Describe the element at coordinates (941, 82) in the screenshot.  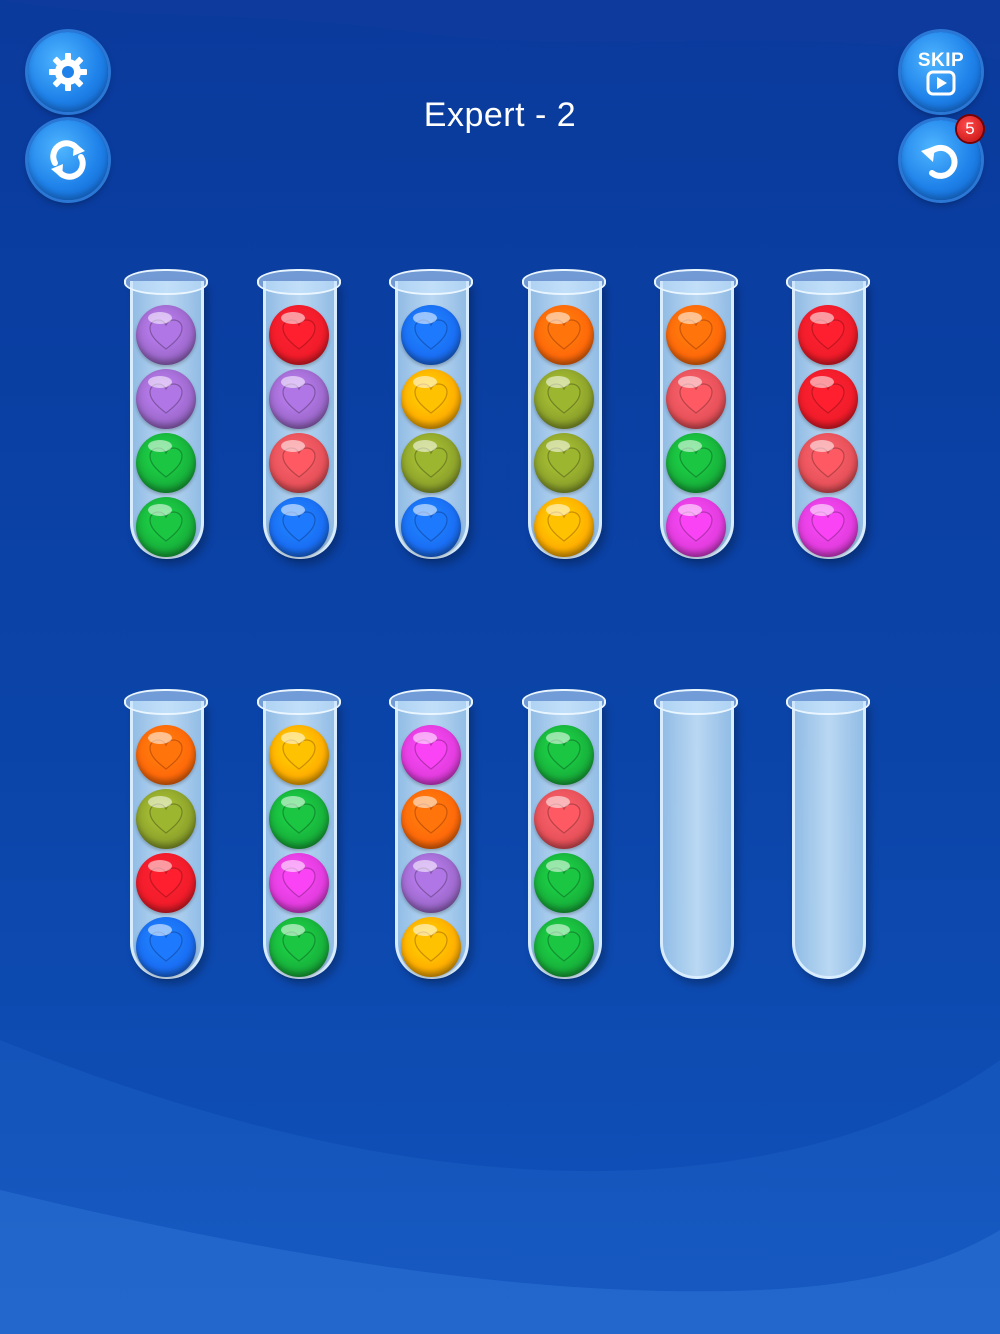
I see `play-icon` at that location.